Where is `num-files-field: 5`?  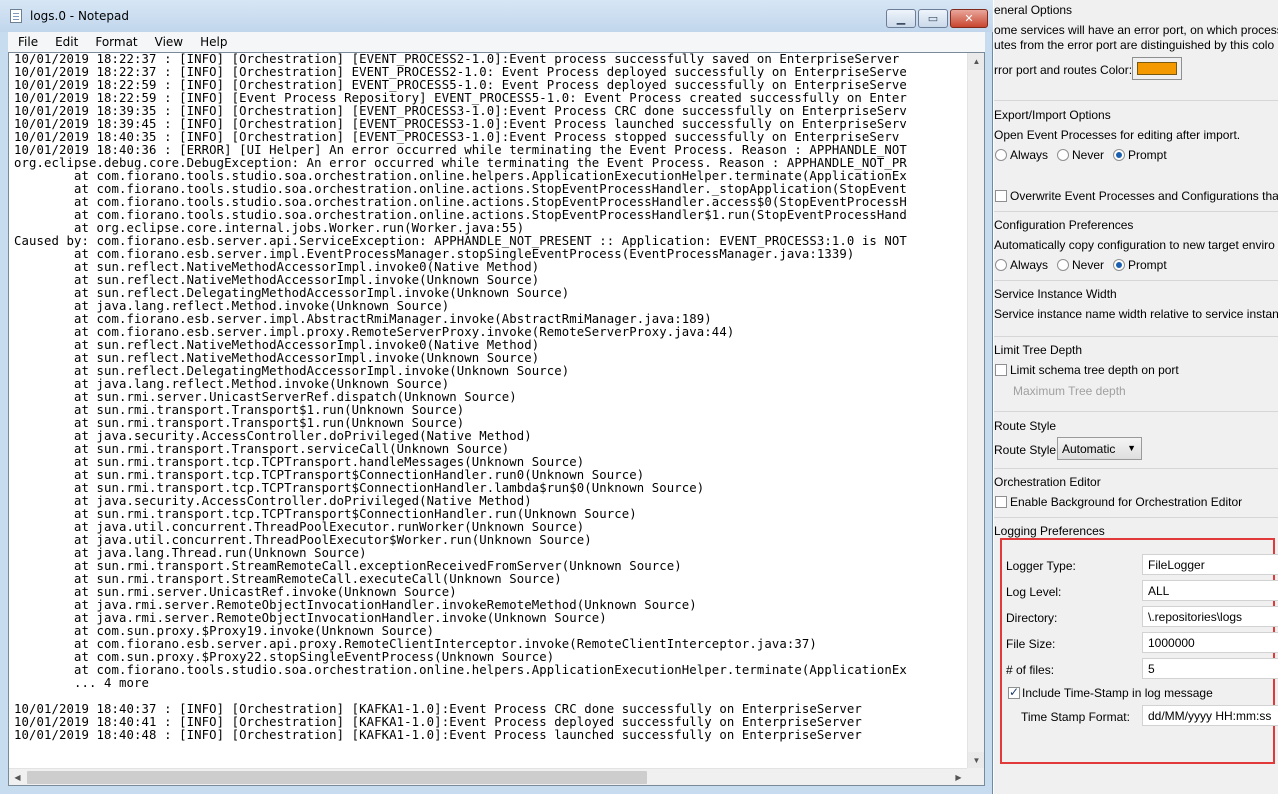 num-files-field: 5 is located at coordinates (1210, 668).